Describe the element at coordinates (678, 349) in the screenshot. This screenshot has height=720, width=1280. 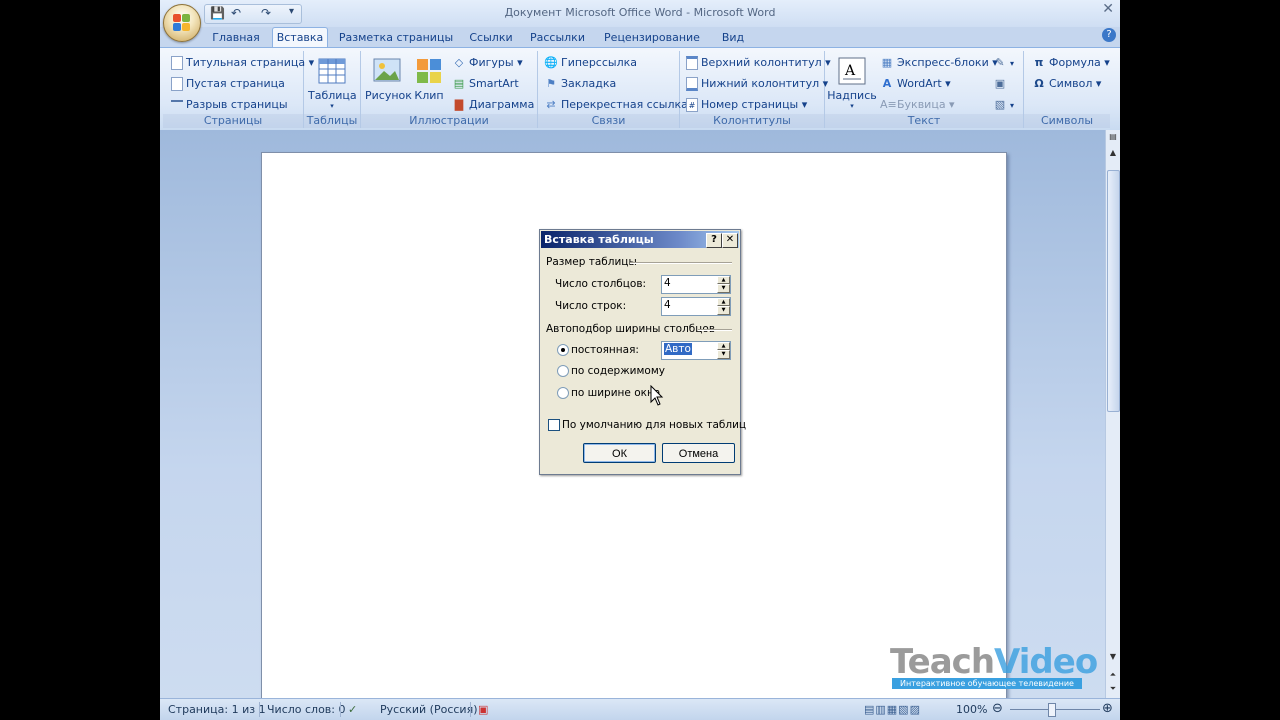
I see `fixed-width-value: Авто` at that location.